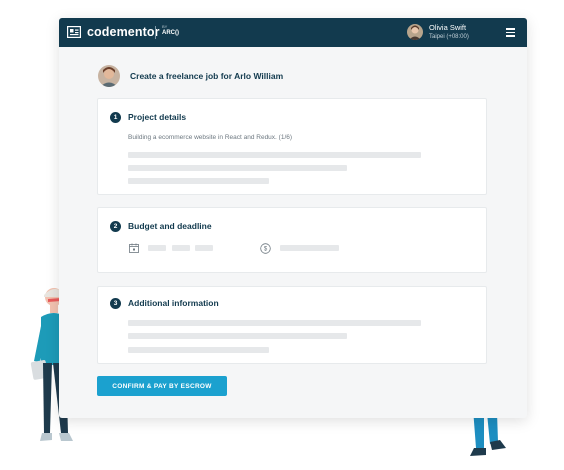  I want to click on section-title: Project details, so click(157, 117).